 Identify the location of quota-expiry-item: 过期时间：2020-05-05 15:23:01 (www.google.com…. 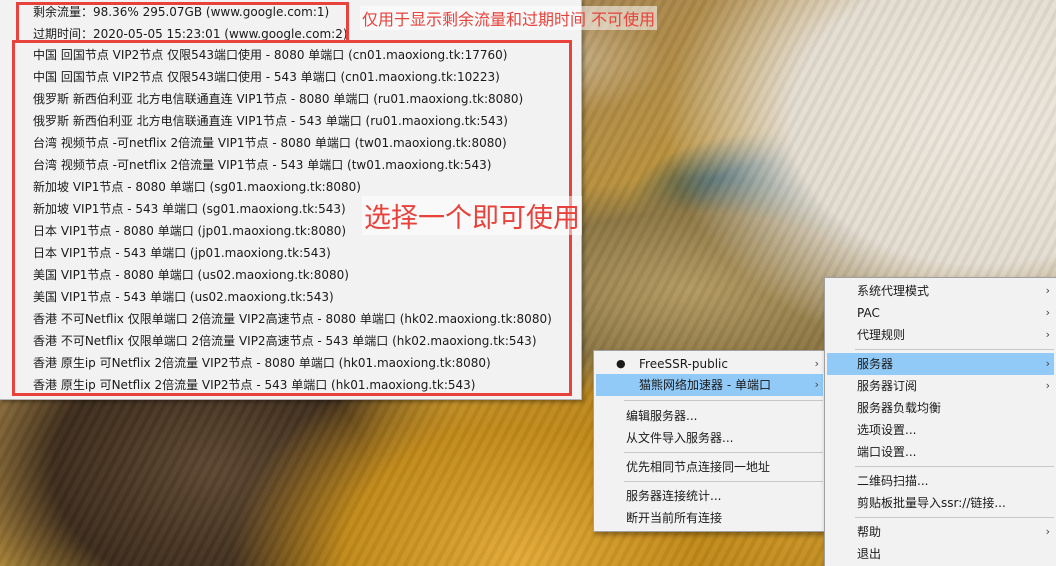
(290, 34).